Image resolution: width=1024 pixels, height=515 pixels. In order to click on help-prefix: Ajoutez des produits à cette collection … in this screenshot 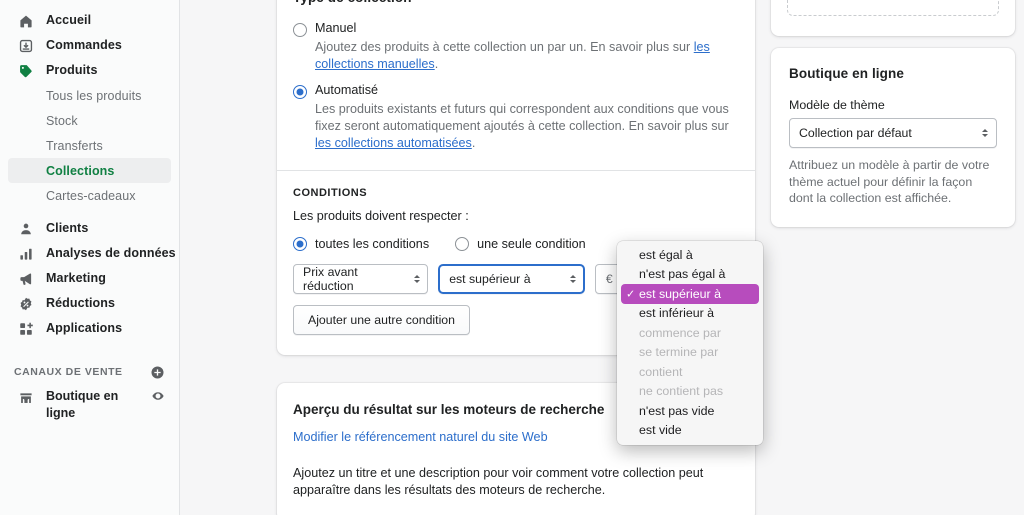, I will do `click(504, 47)`.